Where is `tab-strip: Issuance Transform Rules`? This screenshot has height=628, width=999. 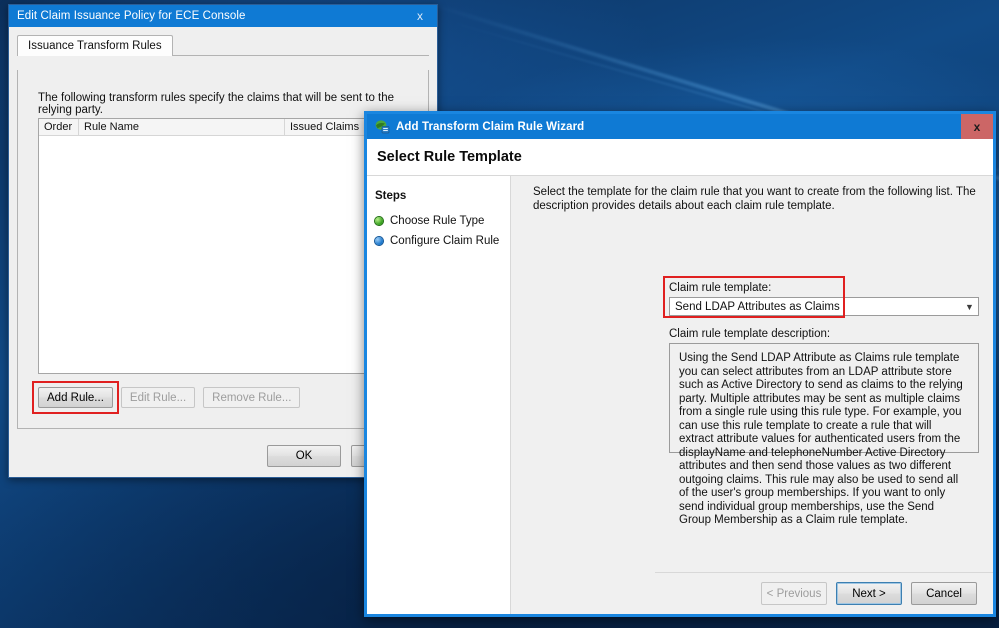
tab-strip: Issuance Transform Rules is located at coordinates (223, 45).